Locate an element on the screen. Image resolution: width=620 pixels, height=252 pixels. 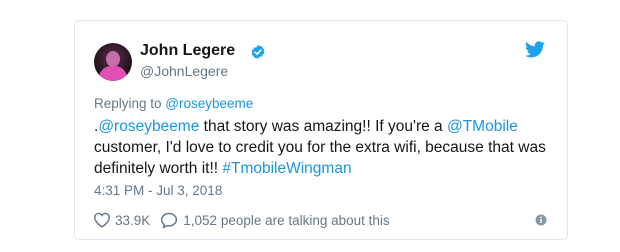
conversation-action: 1,052 people are talking about this is located at coordinates (275, 220).